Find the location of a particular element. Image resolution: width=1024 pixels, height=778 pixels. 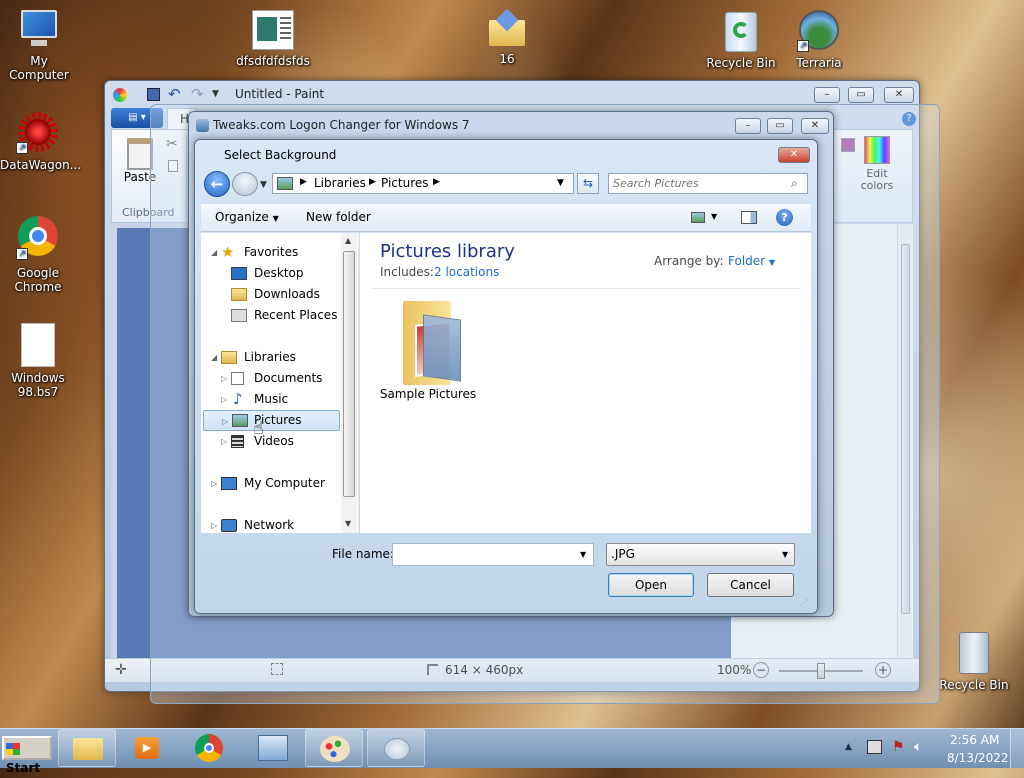

search-box: ⌕ is located at coordinates (708, 183).